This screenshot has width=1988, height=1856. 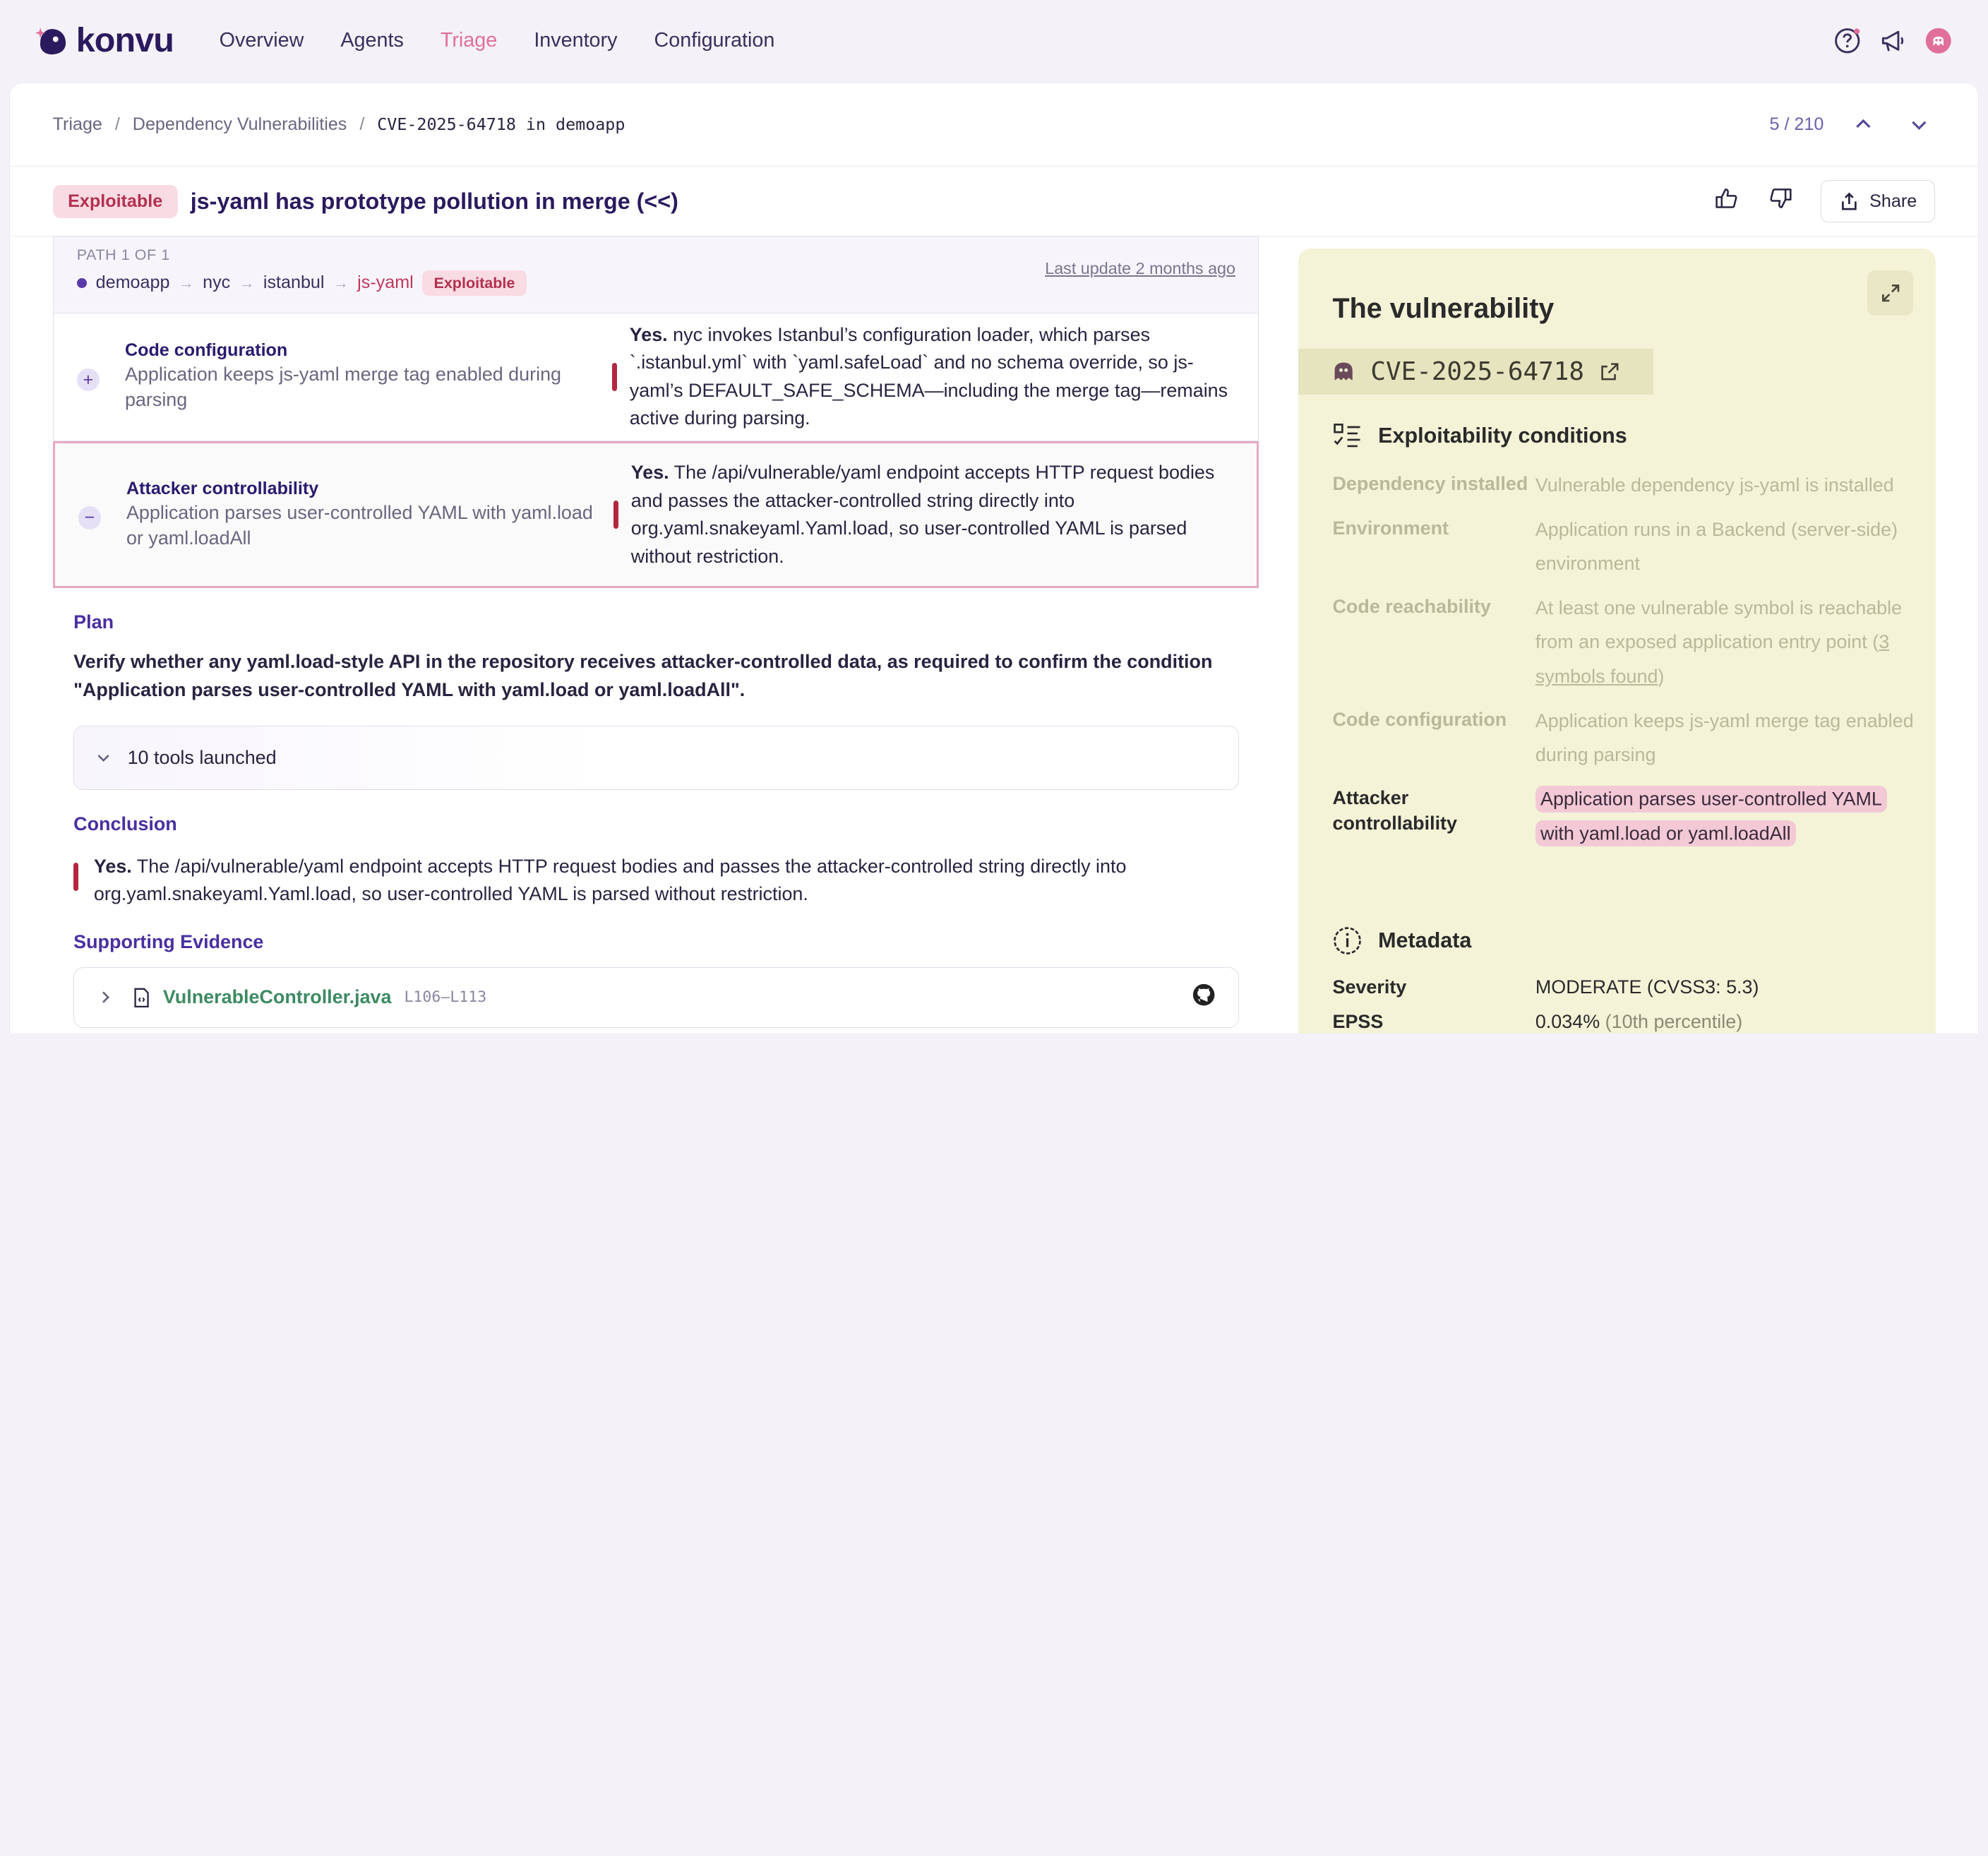 What do you see at coordinates (277, 997) in the screenshot?
I see `evidence-file-name: VulnerableController.java` at bounding box center [277, 997].